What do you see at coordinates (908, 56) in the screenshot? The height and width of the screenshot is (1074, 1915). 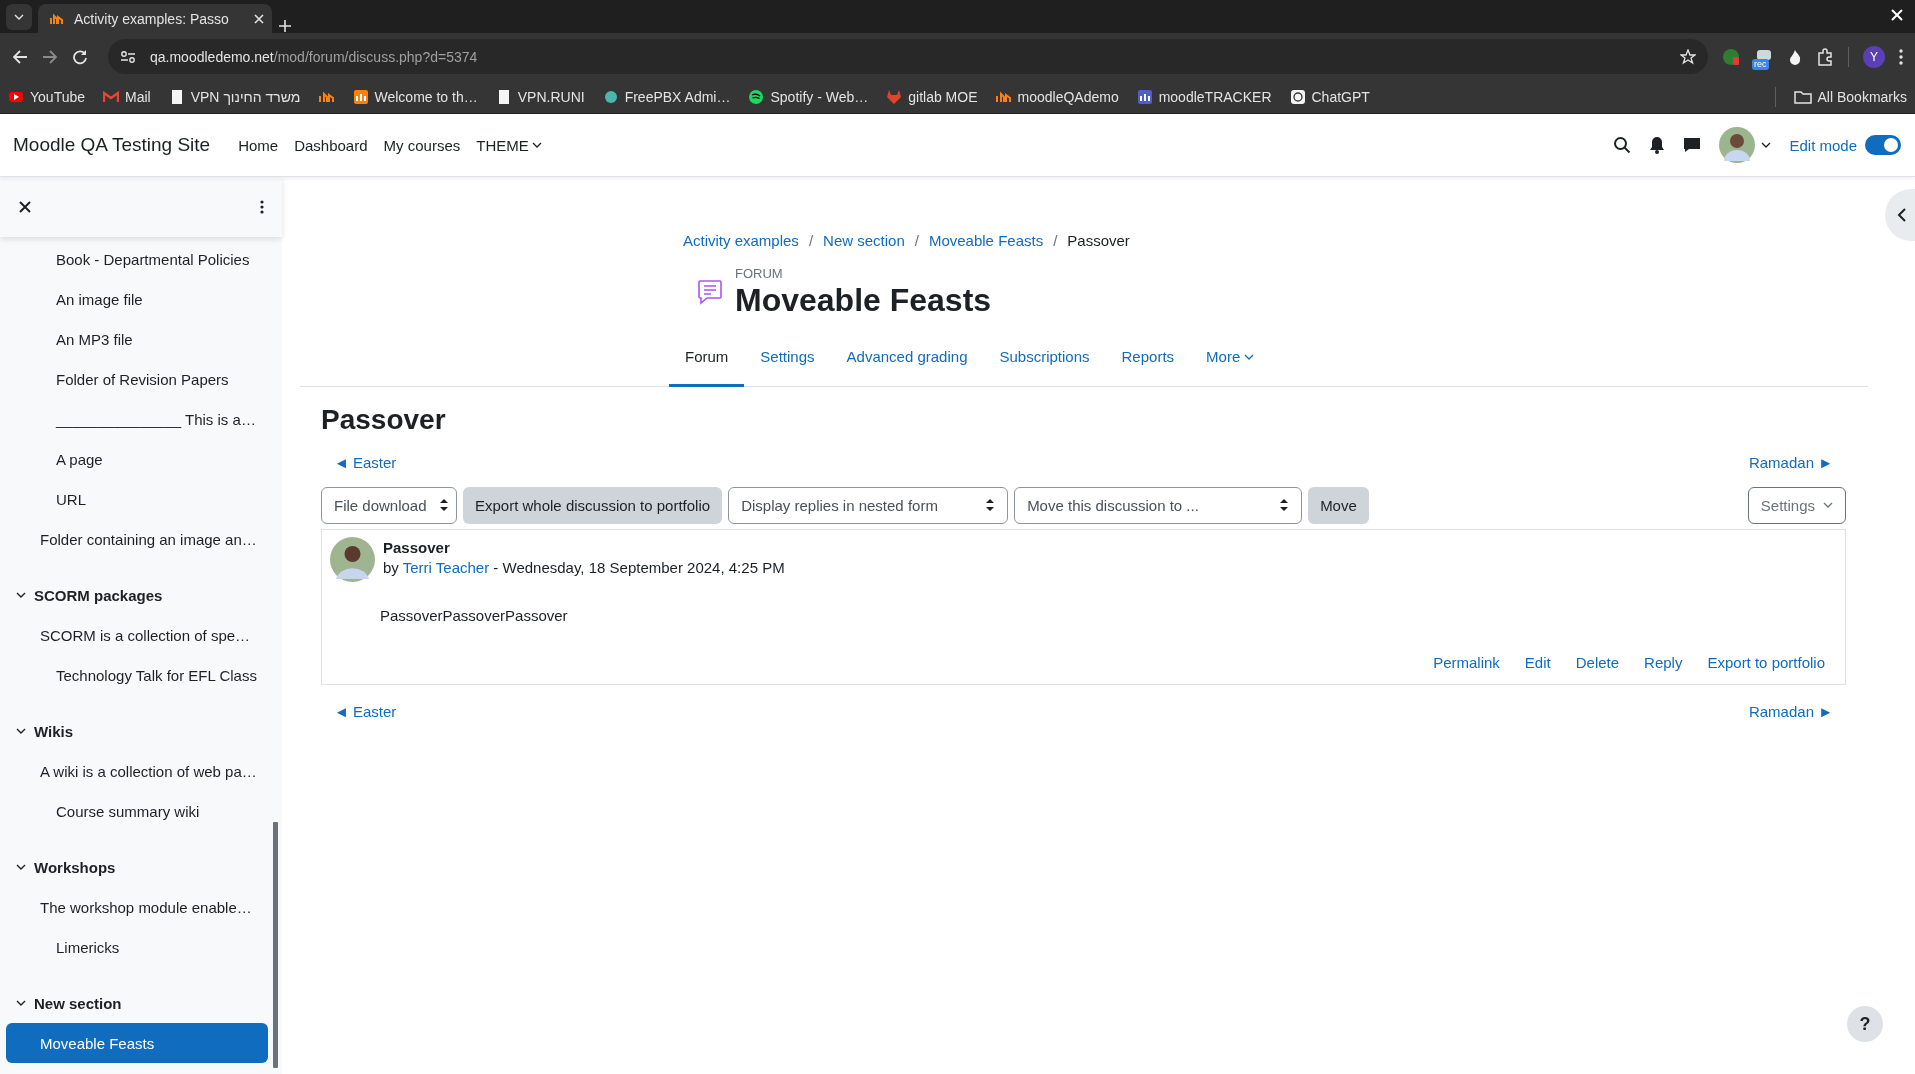 I see `address-bar: qa.moodledemo.net/mod/forum/discuss.php?d=5374` at bounding box center [908, 56].